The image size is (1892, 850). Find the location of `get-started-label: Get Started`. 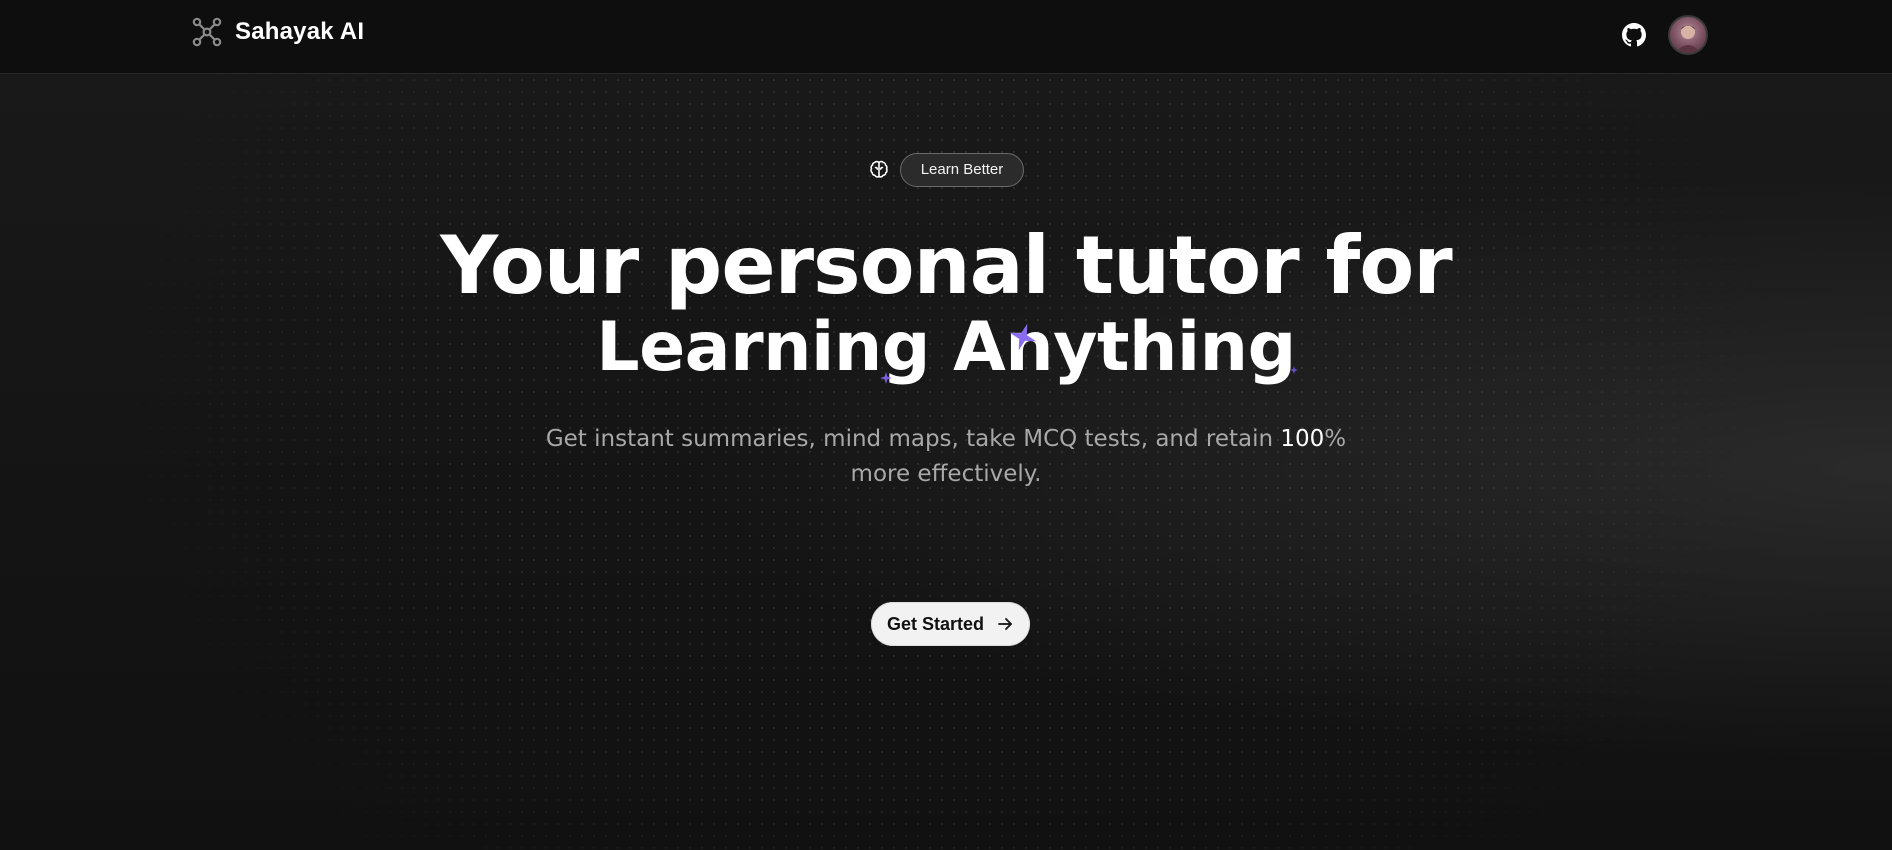

get-started-label: Get Started is located at coordinates (936, 623).